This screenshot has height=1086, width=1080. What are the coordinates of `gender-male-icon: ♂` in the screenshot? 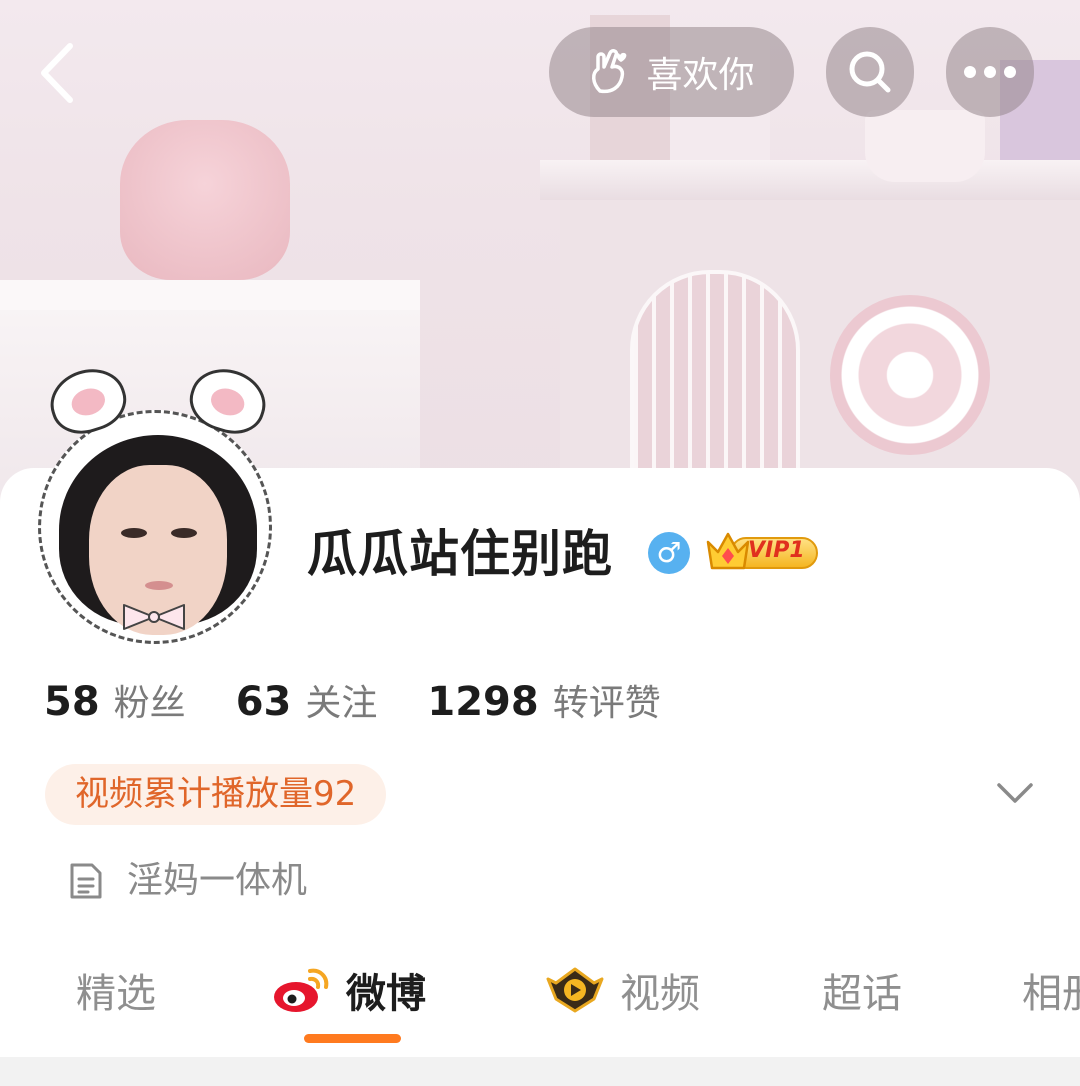 It's located at (669, 553).